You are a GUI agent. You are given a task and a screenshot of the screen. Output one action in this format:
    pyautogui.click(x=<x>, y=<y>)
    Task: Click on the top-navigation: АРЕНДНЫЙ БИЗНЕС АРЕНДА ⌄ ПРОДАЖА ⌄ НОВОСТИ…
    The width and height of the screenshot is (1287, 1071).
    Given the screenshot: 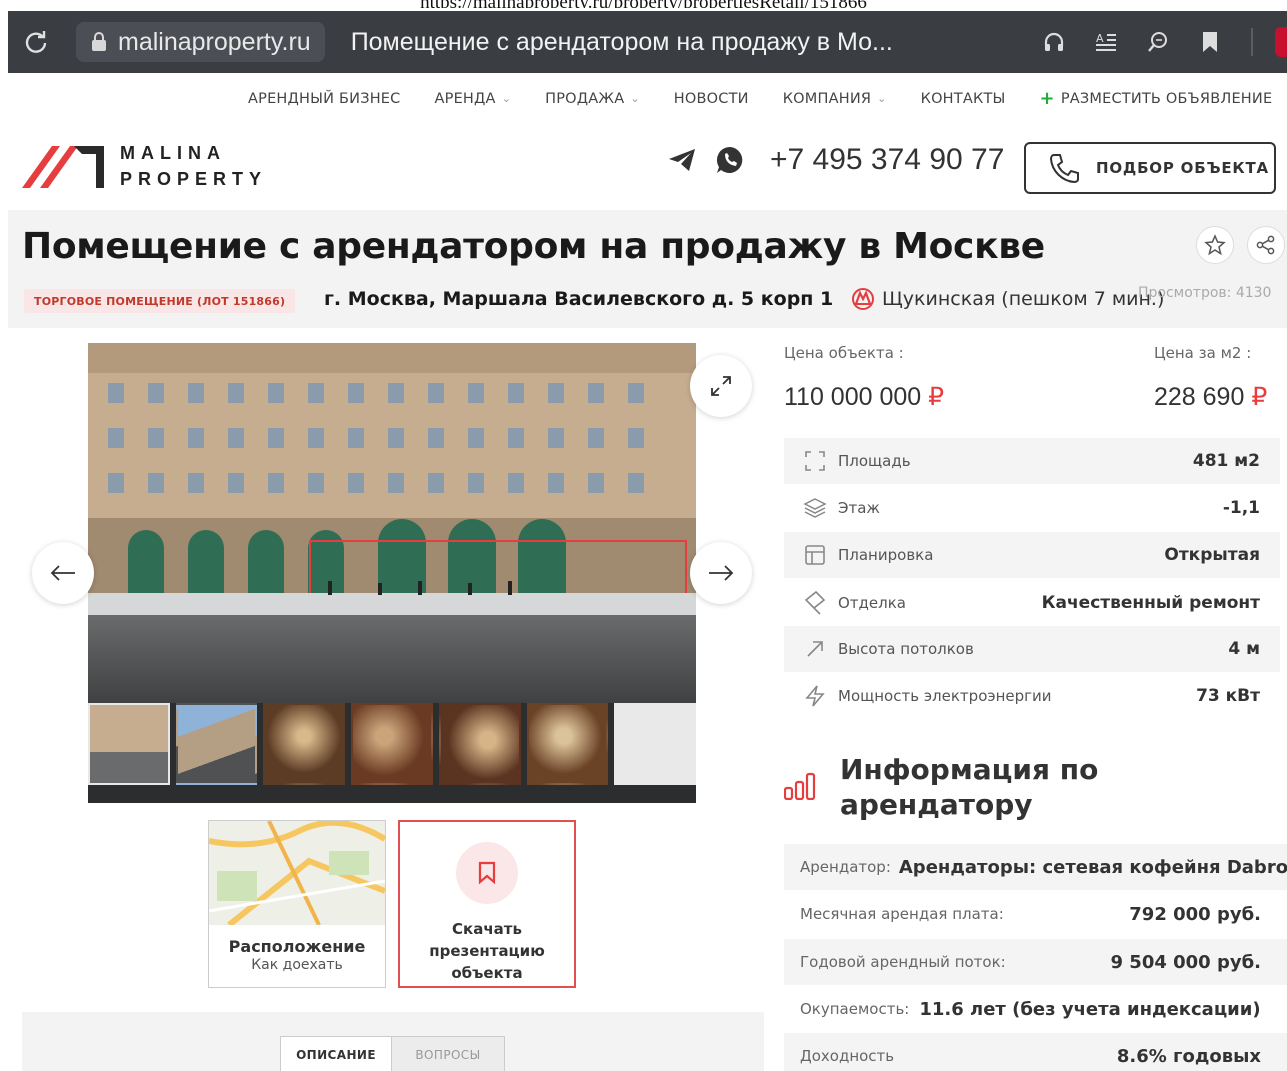 What is the action you would take?
    pyautogui.click(x=760, y=98)
    